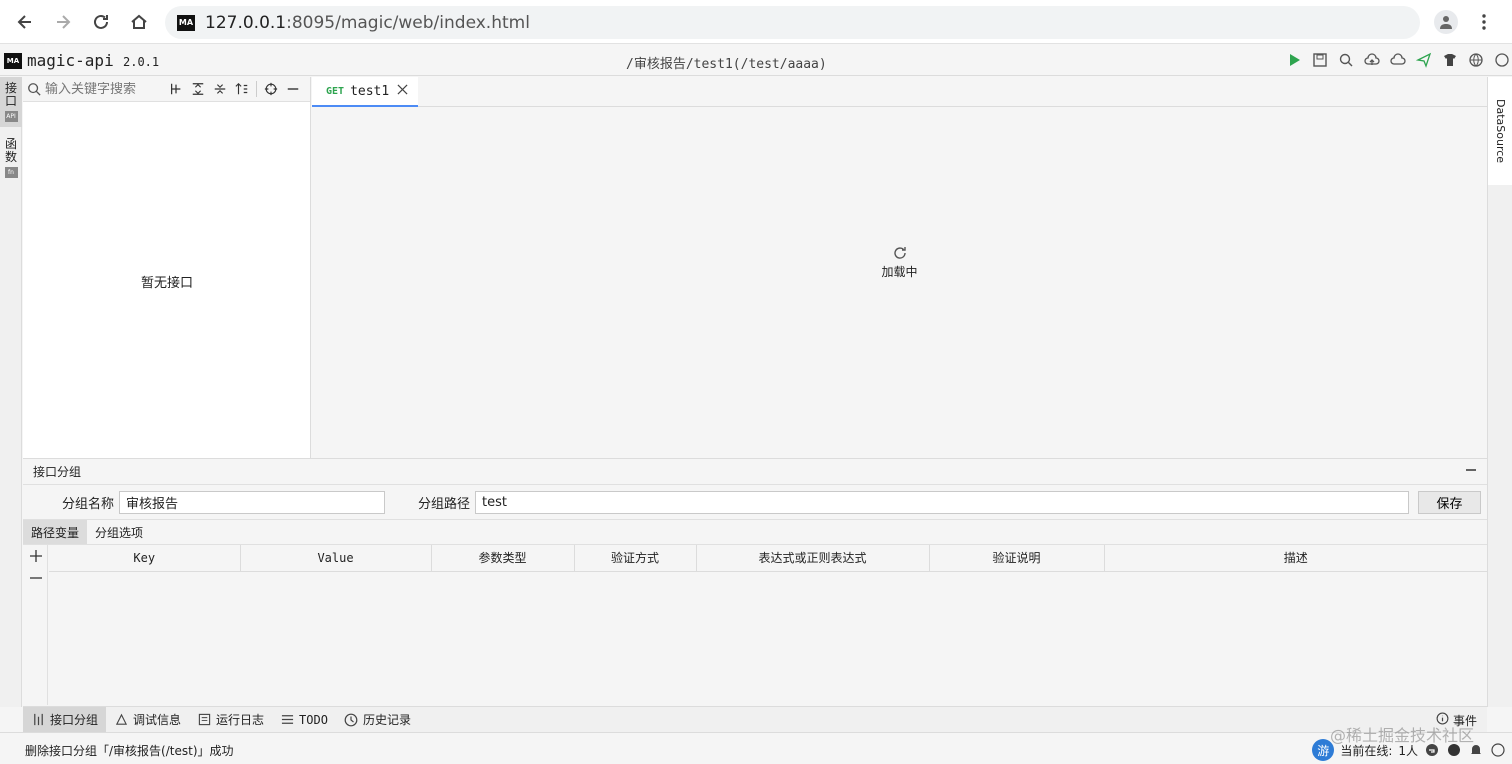 This screenshot has width=1512, height=764. Describe the element at coordinates (167, 267) in the screenshot. I see `api-tree-panel: 暂无接口` at that location.